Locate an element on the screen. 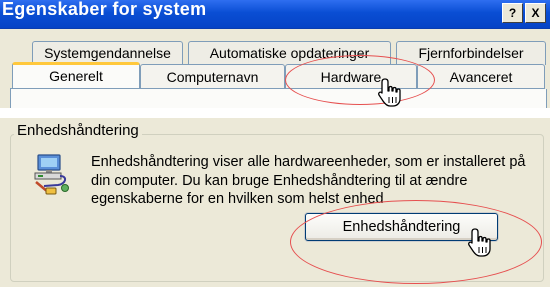 The image size is (550, 287). device-manager-icon is located at coordinates (51, 174).